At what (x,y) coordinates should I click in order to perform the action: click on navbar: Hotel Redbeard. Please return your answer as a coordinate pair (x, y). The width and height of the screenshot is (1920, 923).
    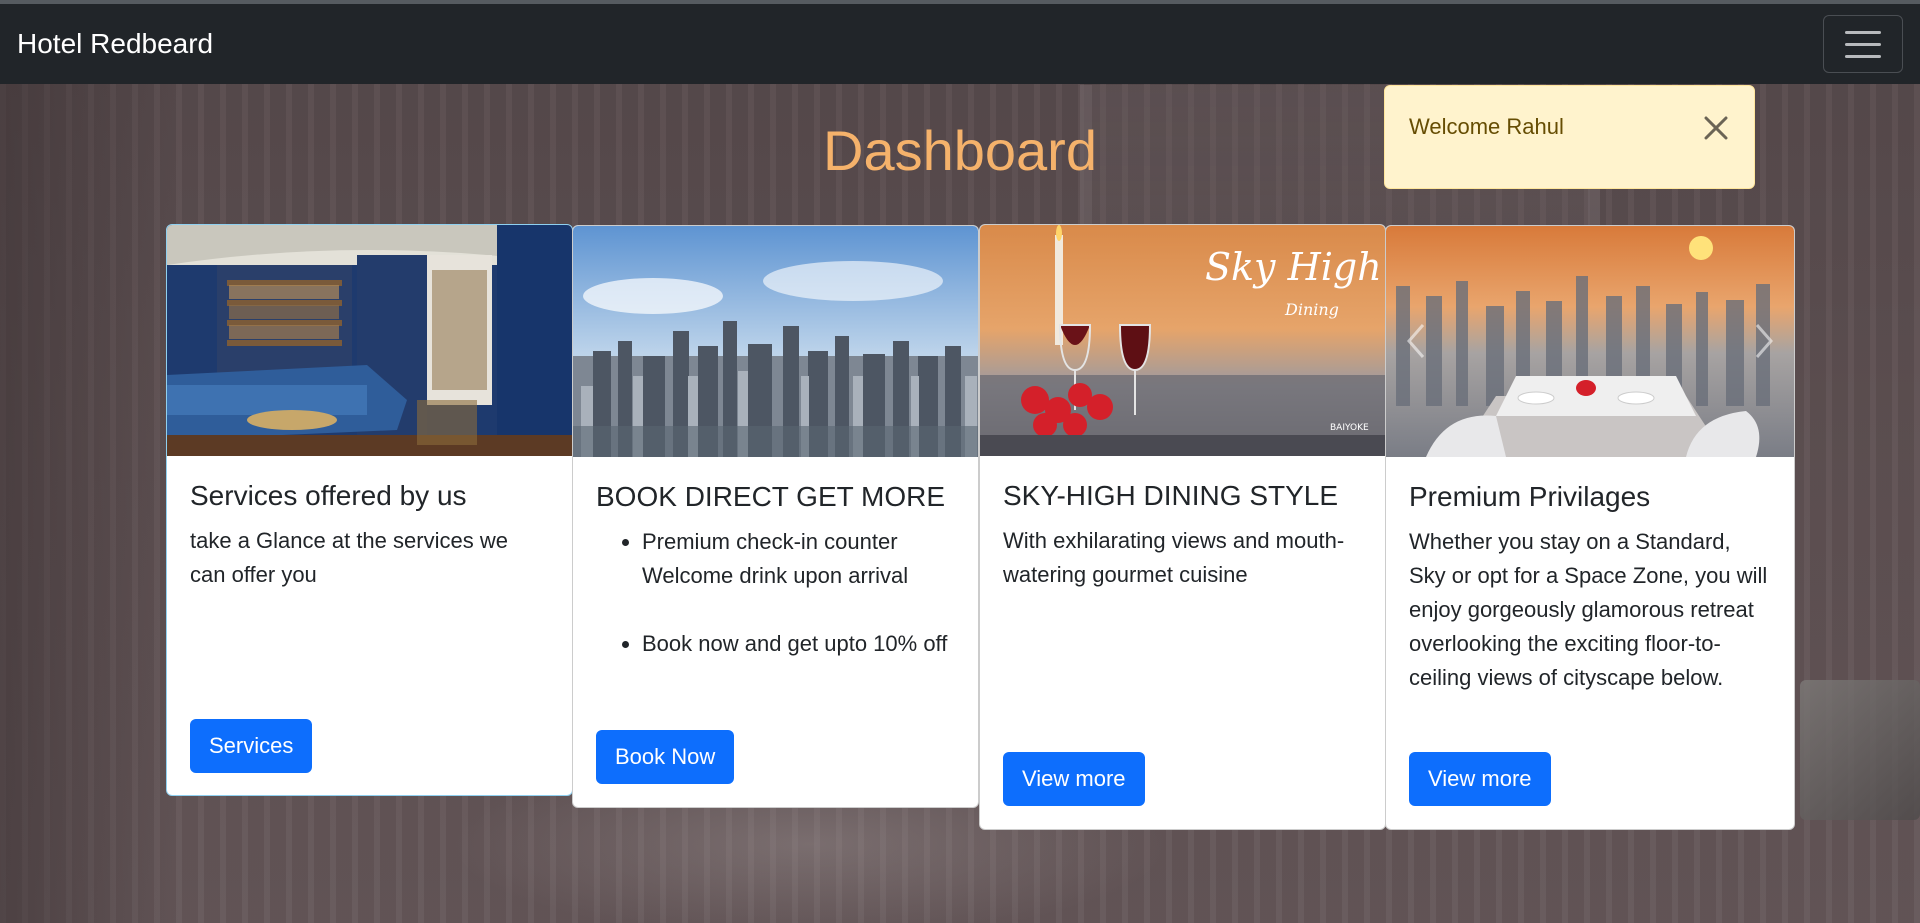
    Looking at the image, I should click on (960, 44).